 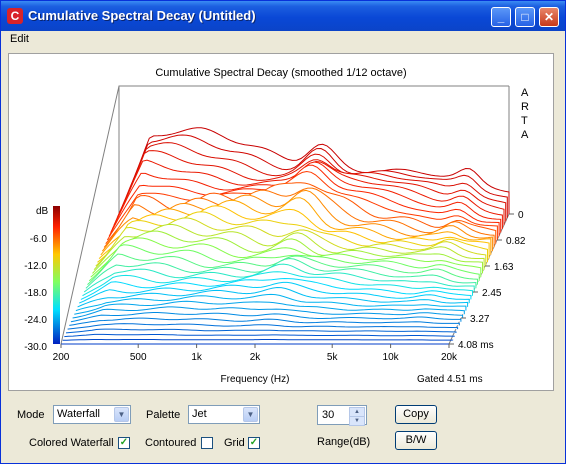 What do you see at coordinates (504, 267) in the screenshot?
I see `time-tick-label: 1.63` at bounding box center [504, 267].